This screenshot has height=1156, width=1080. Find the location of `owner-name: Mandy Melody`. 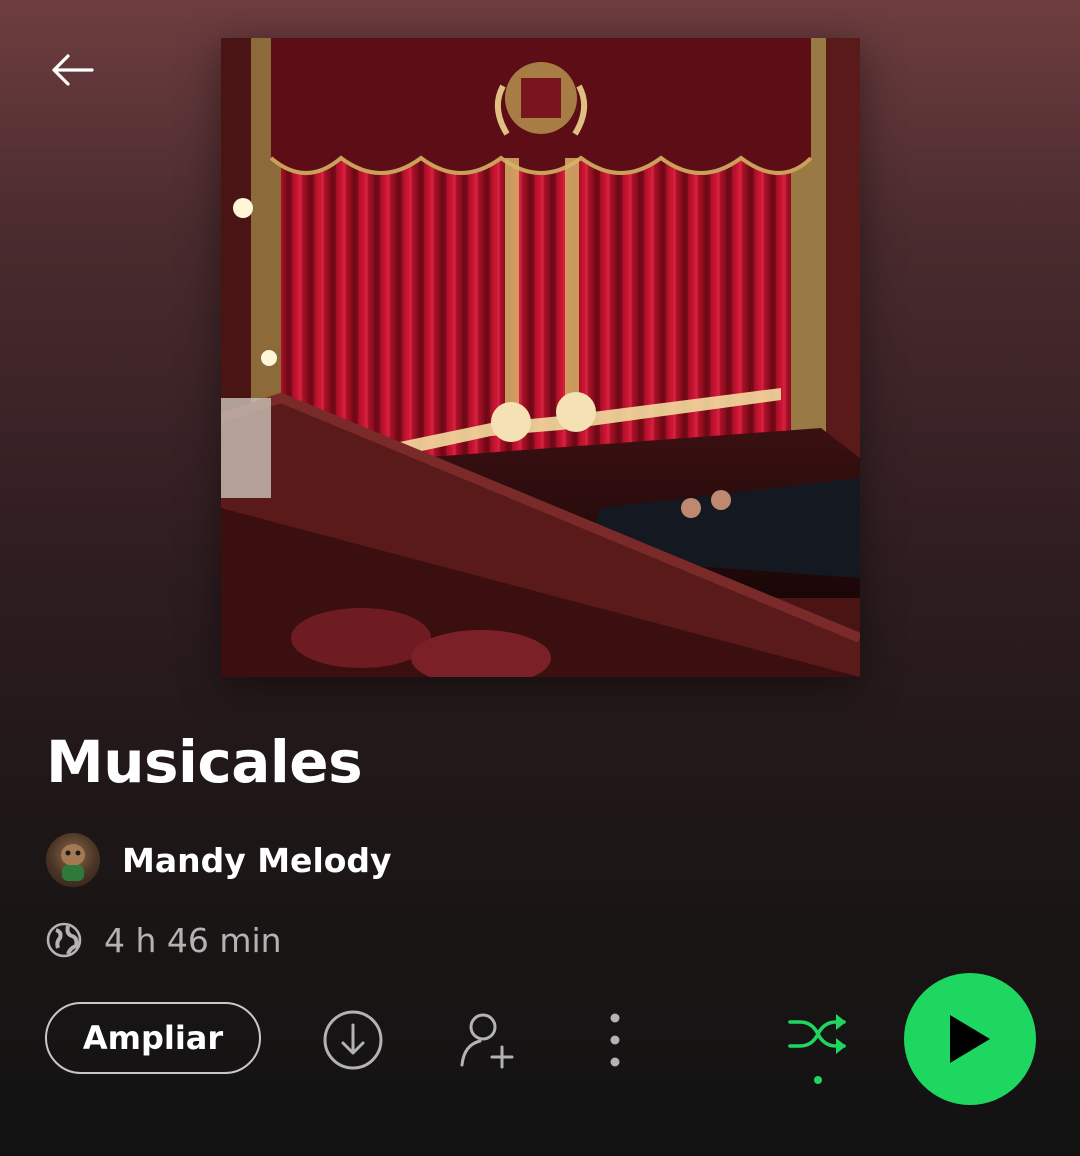

owner-name: Mandy Melody is located at coordinates (257, 860).